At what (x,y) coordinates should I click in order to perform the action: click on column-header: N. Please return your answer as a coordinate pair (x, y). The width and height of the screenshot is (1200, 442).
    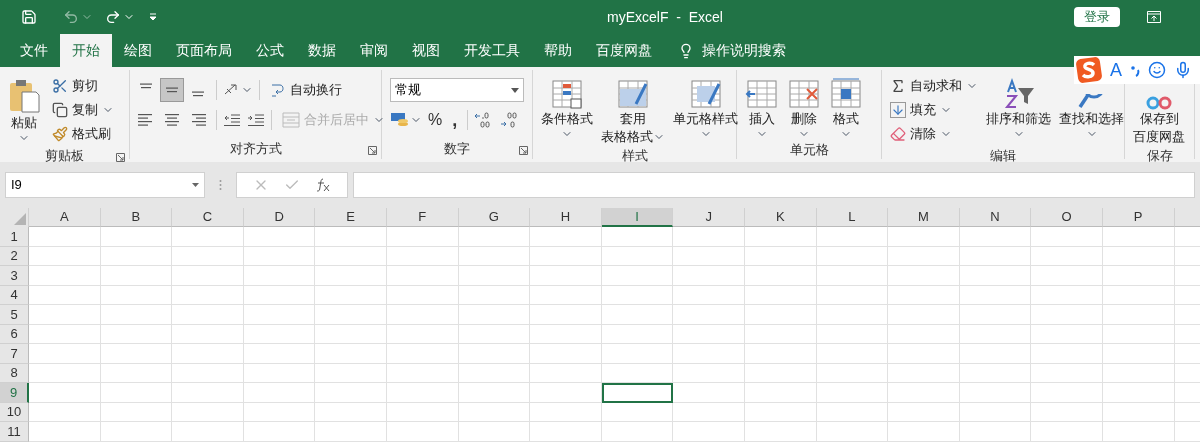
    Looking at the image, I should click on (995, 217).